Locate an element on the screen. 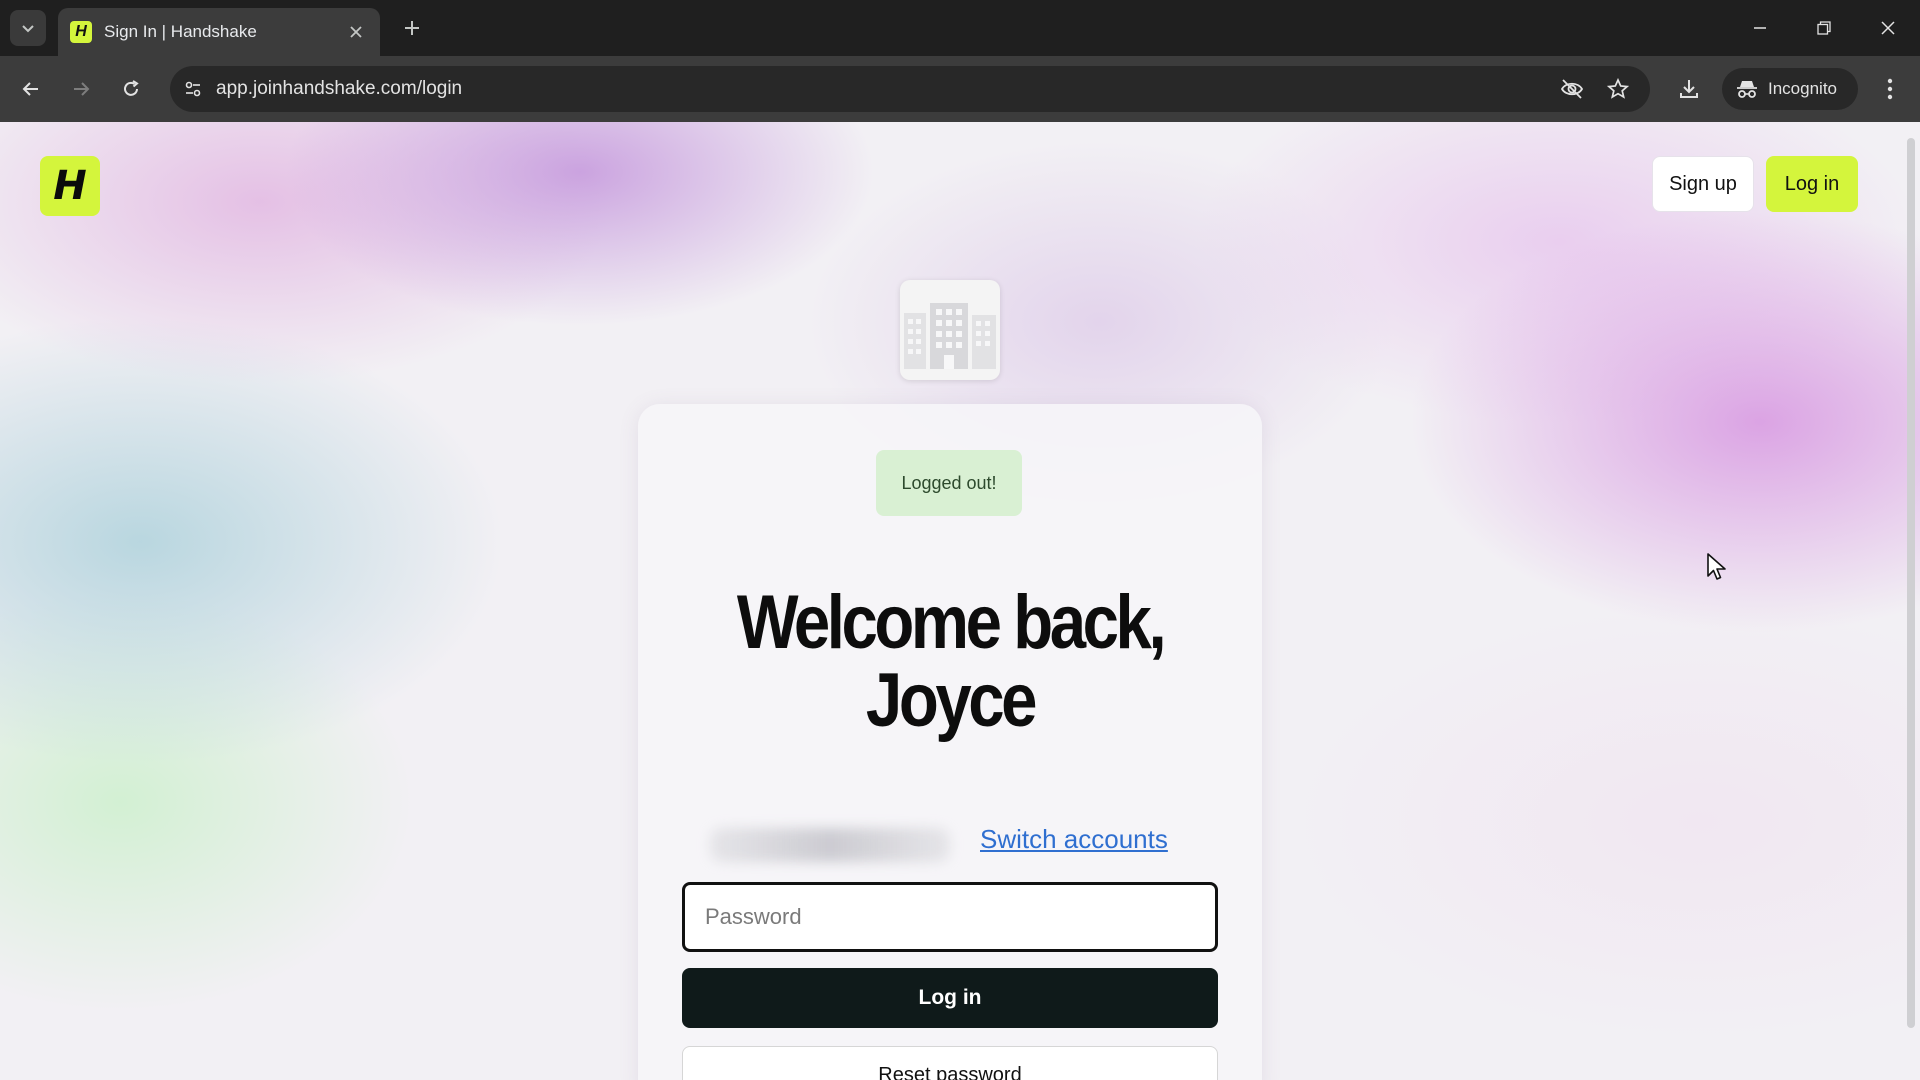 The height and width of the screenshot is (1080, 1920). scrollbar-thumb is located at coordinates (1911, 583).